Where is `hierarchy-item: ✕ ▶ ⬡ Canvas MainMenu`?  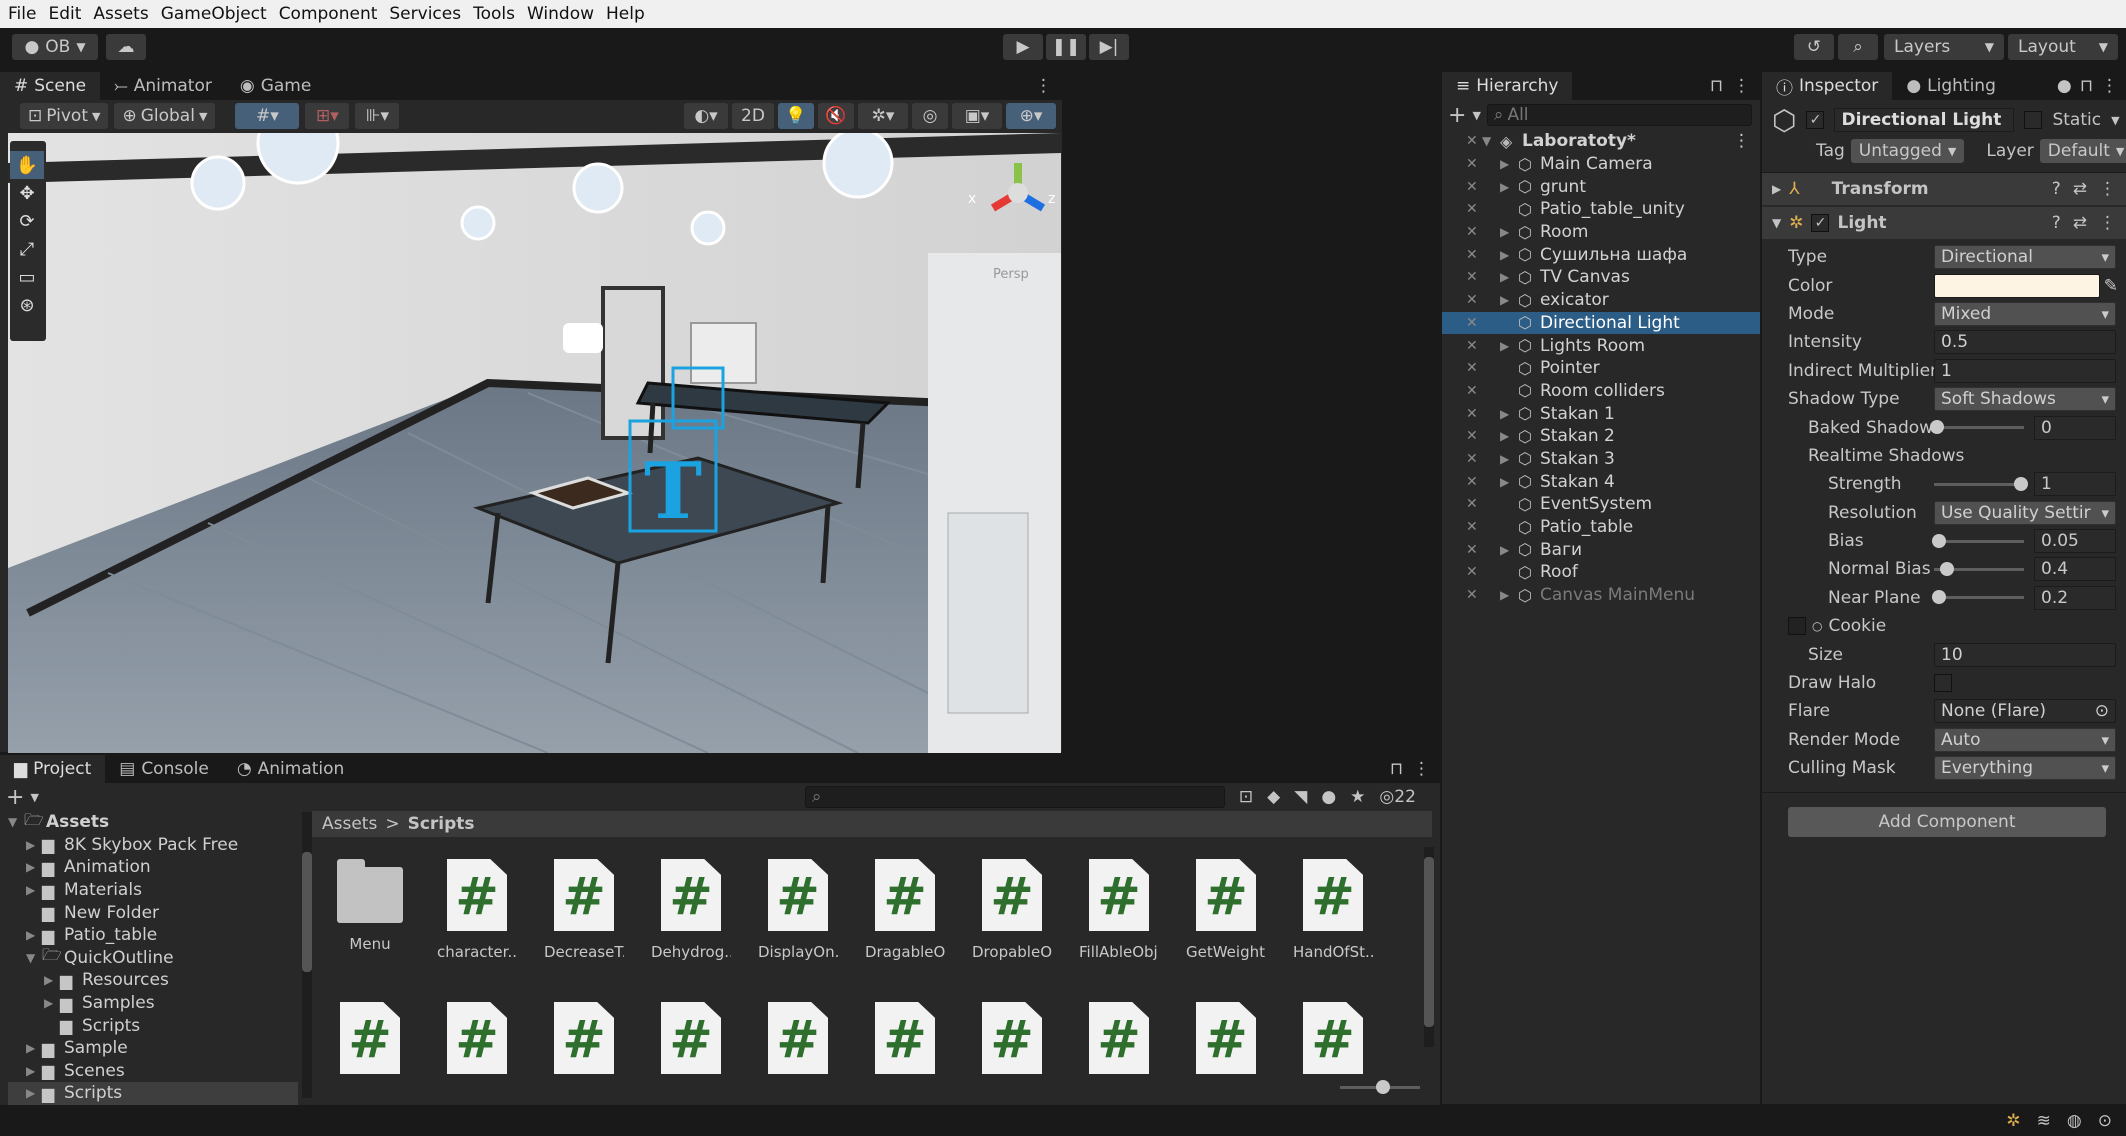
hierarchy-item: ✕ ▶ ⬡ Canvas MainMenu is located at coordinates (1601, 595).